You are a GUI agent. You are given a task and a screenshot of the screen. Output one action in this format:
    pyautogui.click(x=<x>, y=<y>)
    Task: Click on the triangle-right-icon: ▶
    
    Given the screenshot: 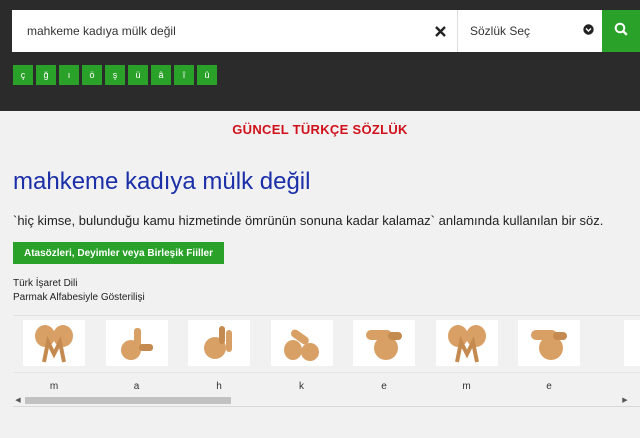 What is the action you would take?
    pyautogui.click(x=625, y=400)
    